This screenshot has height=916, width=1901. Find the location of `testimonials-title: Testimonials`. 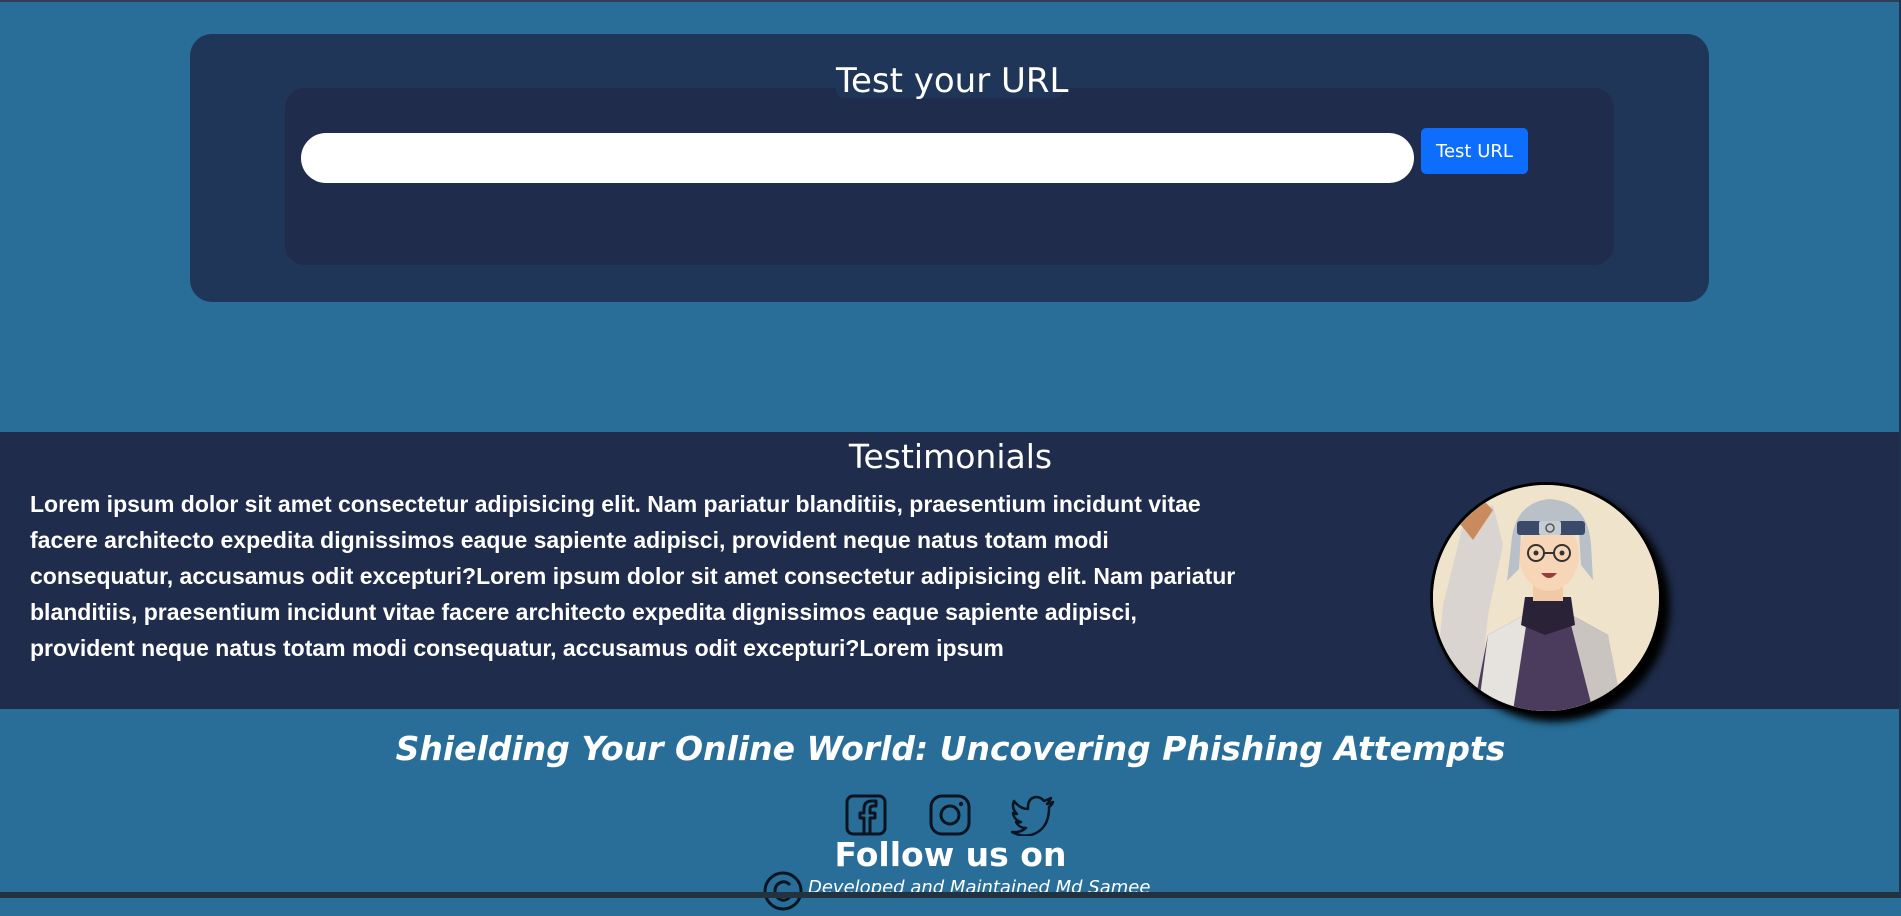

testimonials-title: Testimonials is located at coordinates (950, 456).